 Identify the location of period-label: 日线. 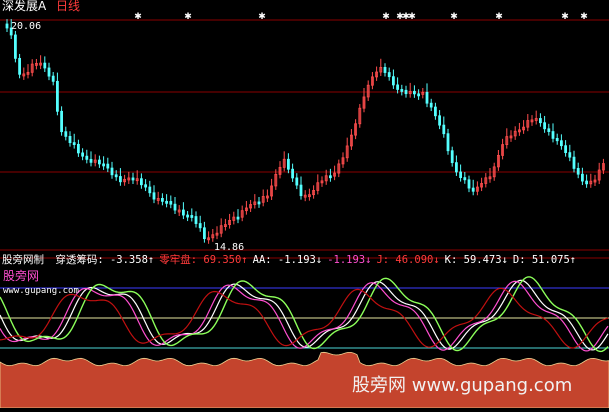
(68, 6).